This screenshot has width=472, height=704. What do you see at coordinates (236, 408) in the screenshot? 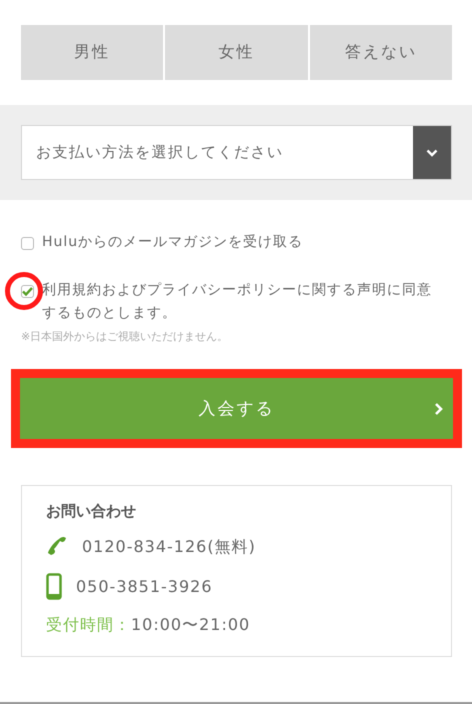
I see `join-button: 入会する` at bounding box center [236, 408].